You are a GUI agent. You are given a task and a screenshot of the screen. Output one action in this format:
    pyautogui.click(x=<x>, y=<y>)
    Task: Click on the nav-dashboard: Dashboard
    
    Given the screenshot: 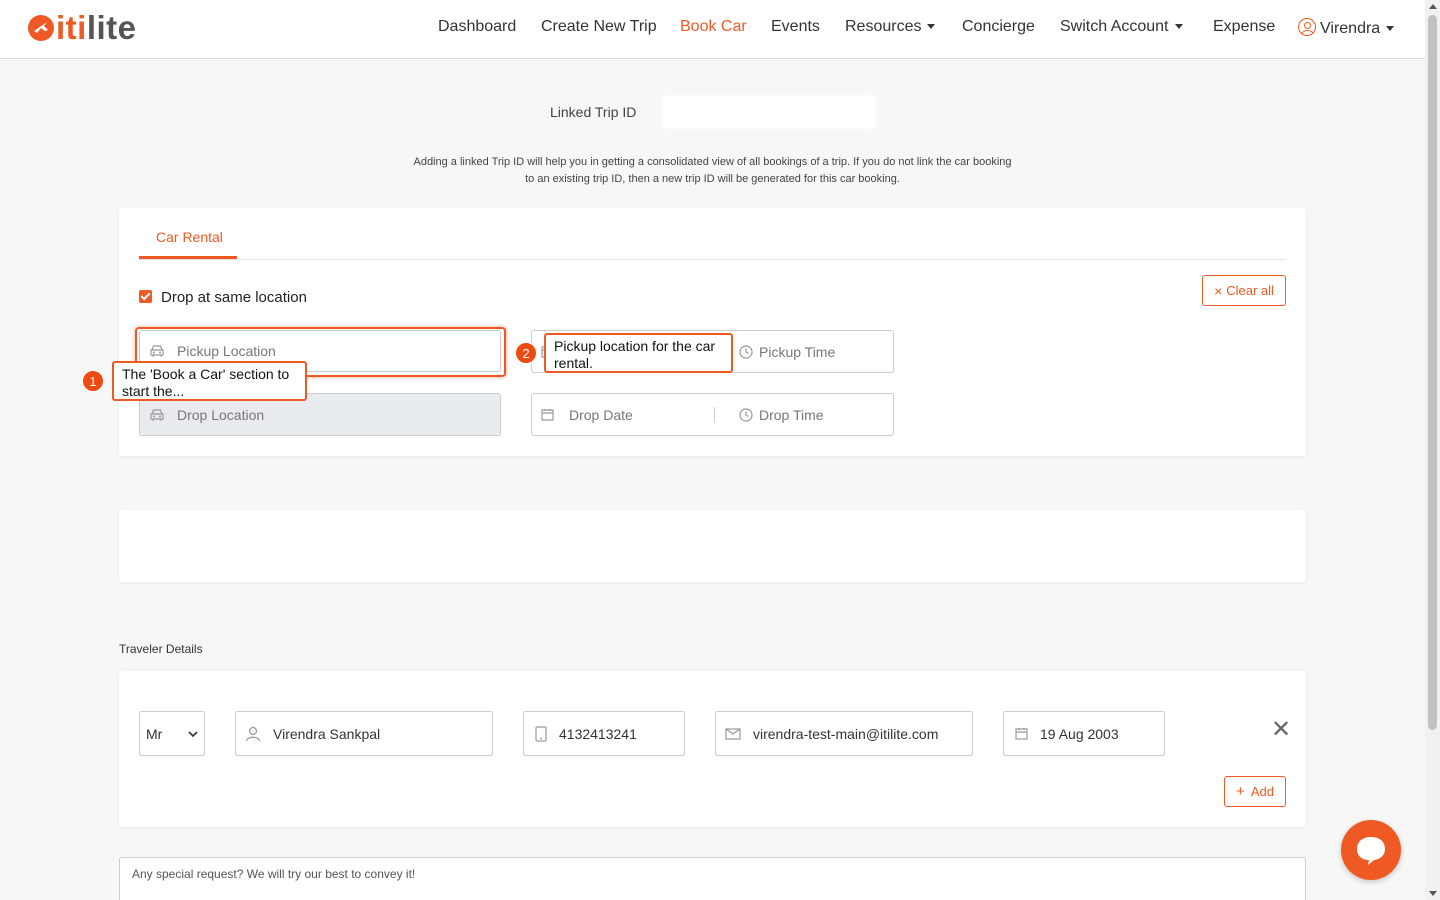 What is the action you would take?
    pyautogui.click(x=477, y=27)
    